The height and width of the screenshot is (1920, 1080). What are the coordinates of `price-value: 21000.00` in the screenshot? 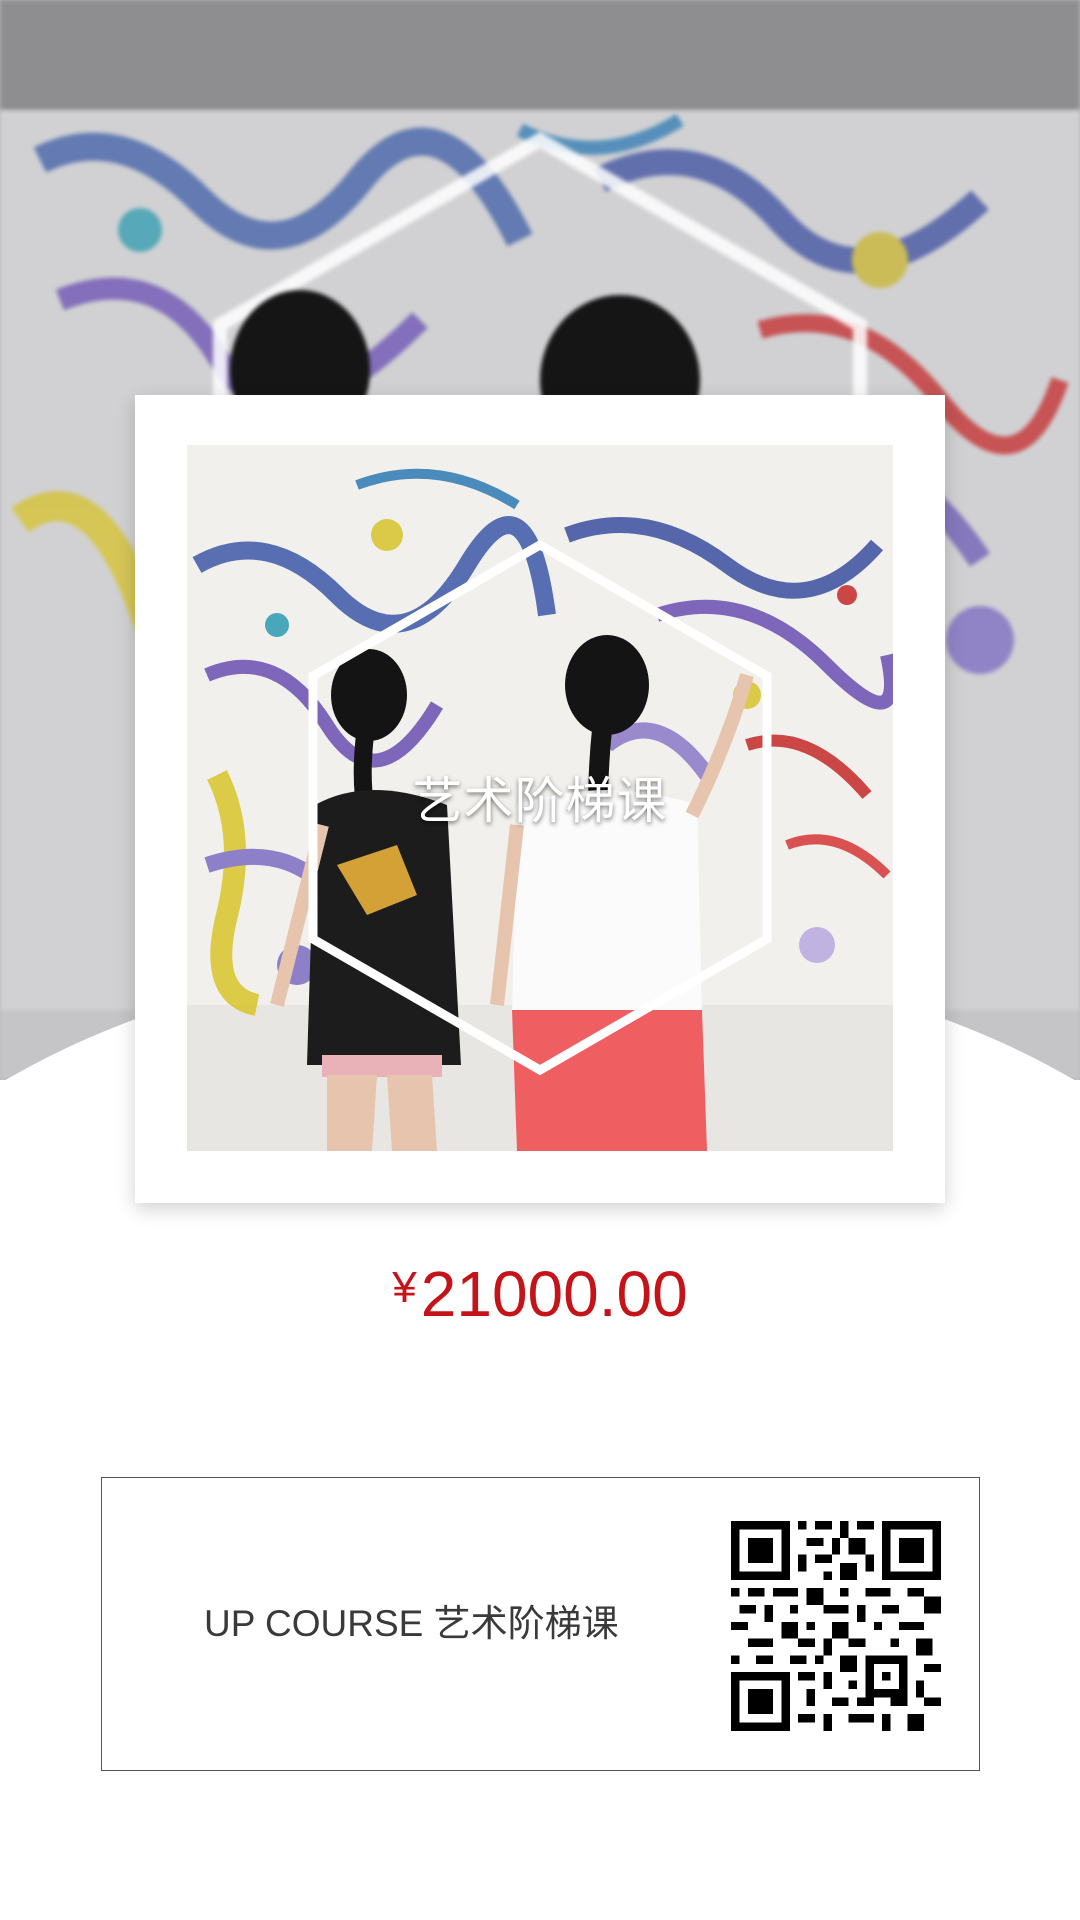 It's located at (554, 1294).